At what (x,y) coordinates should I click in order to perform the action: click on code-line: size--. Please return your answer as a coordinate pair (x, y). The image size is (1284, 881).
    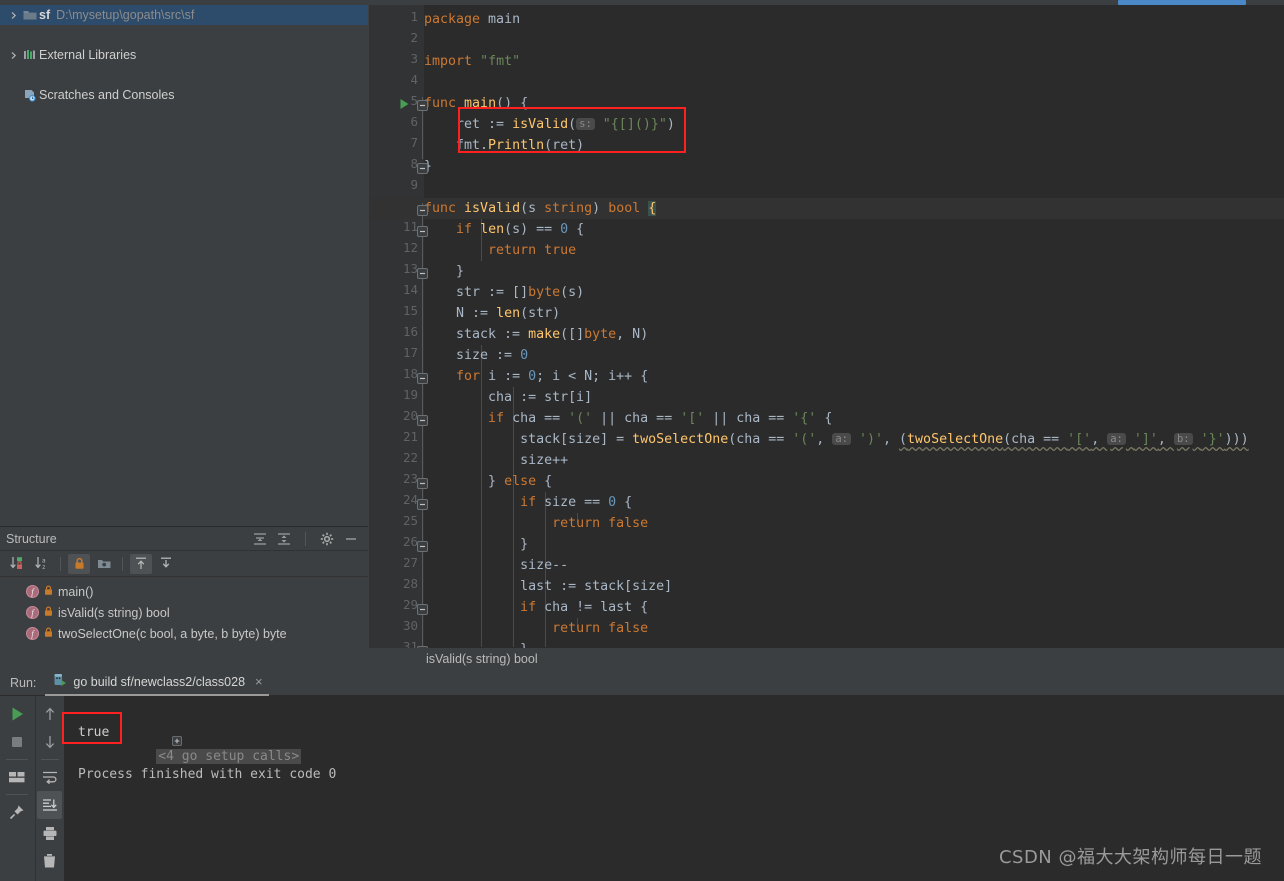
    Looking at the image, I should click on (496, 565).